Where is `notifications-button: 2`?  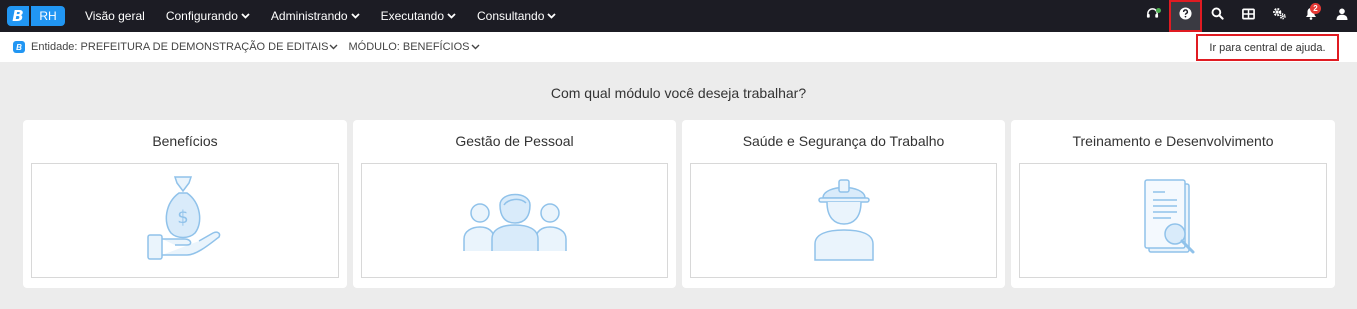
notifications-button: 2 is located at coordinates (1310, 16).